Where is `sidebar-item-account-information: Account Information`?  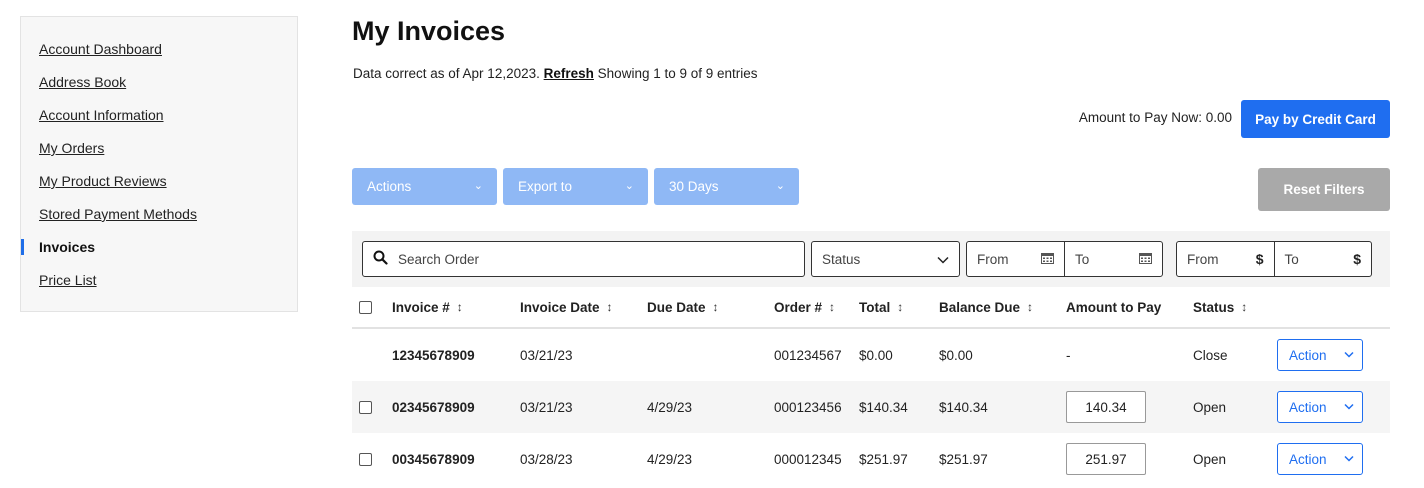
sidebar-item-account-information: Account Information is located at coordinates (159, 121).